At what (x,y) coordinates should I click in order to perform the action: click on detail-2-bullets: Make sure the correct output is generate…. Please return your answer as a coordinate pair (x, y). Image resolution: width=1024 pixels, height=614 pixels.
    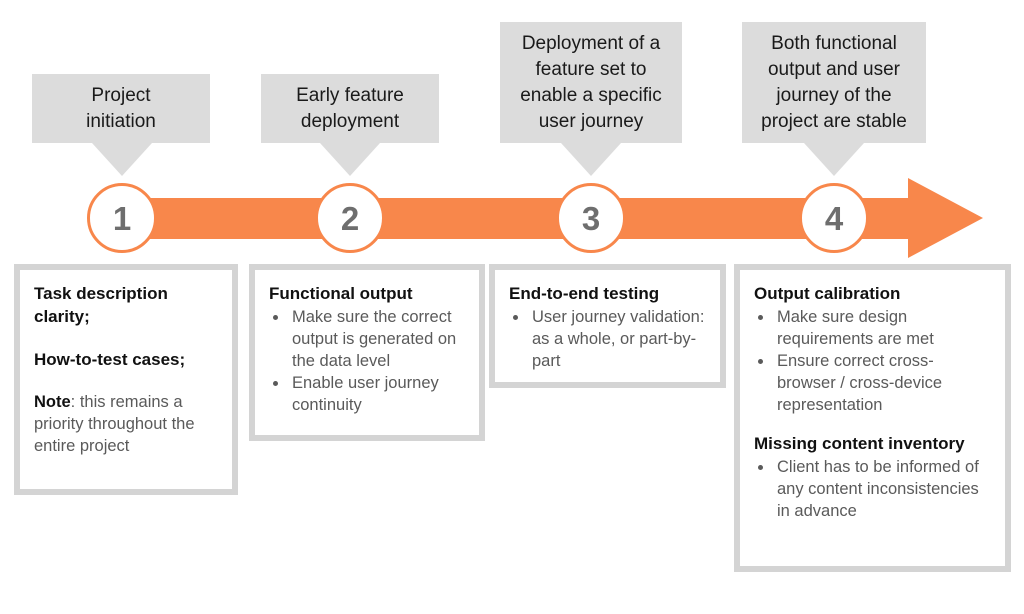
    Looking at the image, I should click on (367, 361).